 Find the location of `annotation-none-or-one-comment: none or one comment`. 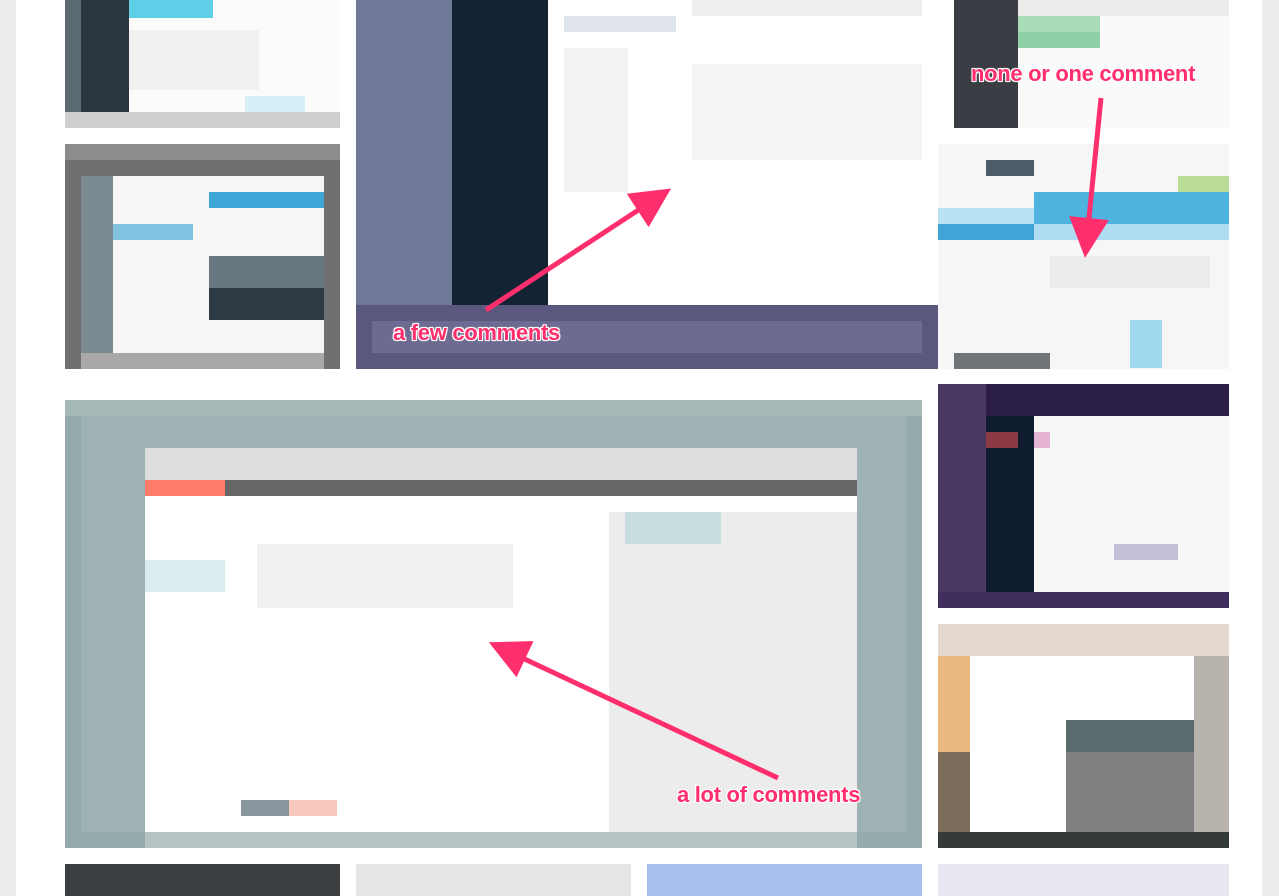

annotation-none-or-one-comment: none or one comment is located at coordinates (1083, 73).